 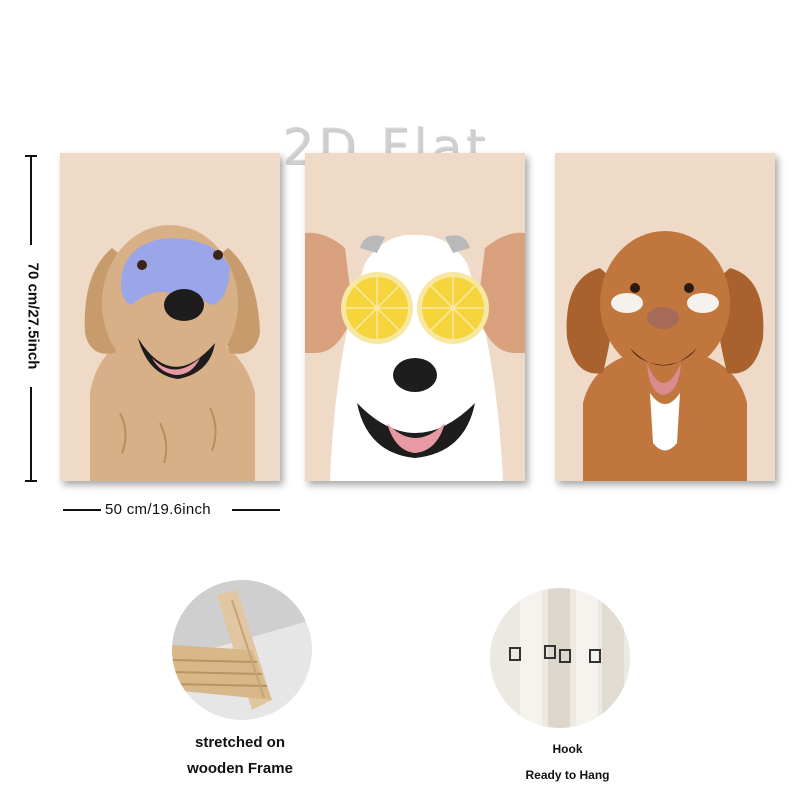 I want to click on height-dimension-line-bottom, so click(x=31, y=434).